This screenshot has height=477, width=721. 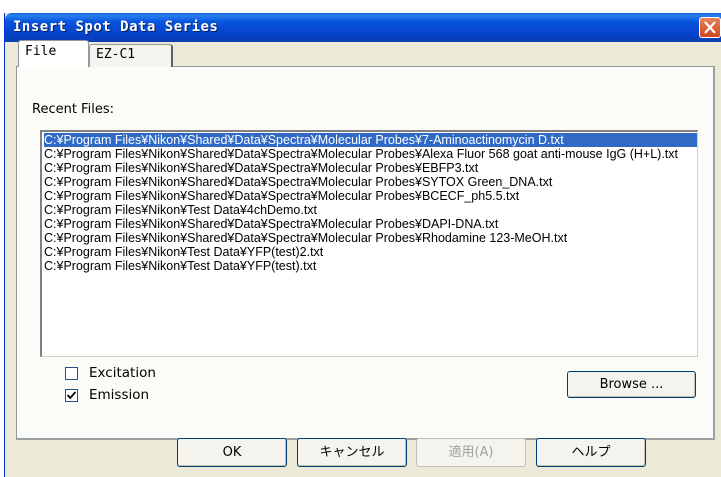 What do you see at coordinates (591, 452) in the screenshot?
I see `help-button: ヘルプ` at bounding box center [591, 452].